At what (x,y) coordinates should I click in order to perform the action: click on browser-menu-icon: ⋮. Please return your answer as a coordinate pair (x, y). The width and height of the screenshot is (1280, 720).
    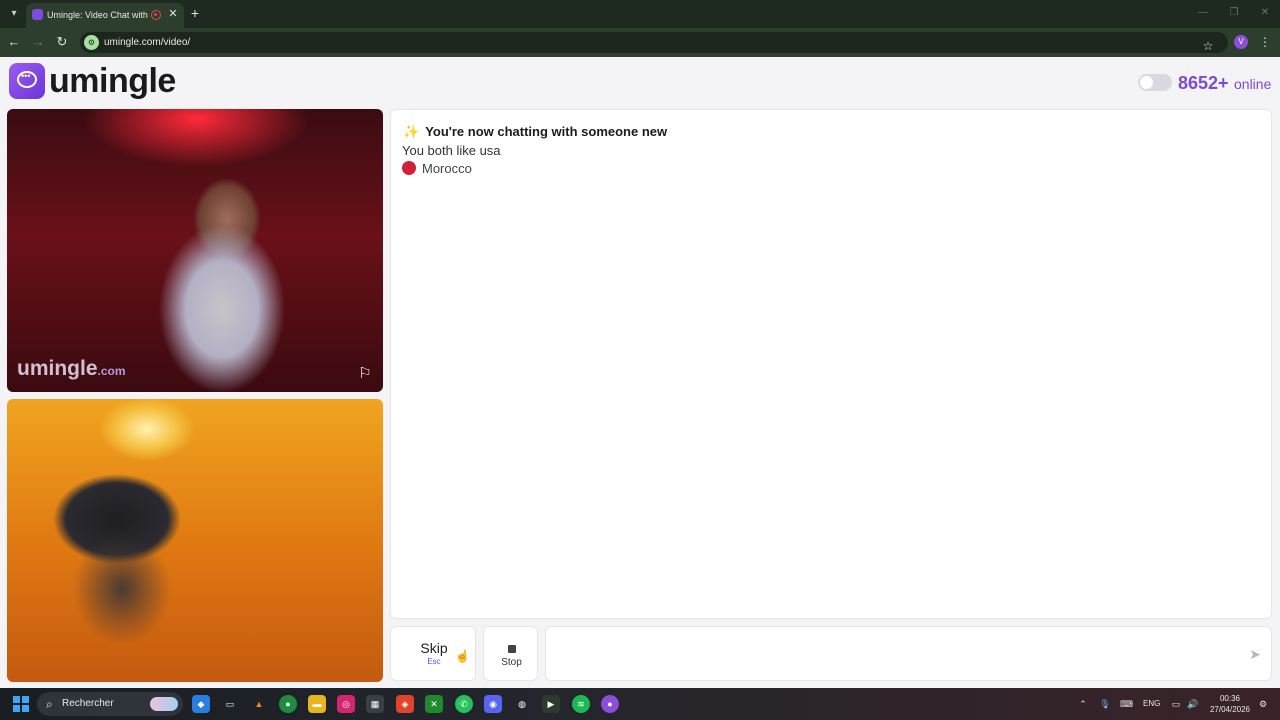
    Looking at the image, I should click on (1265, 42).